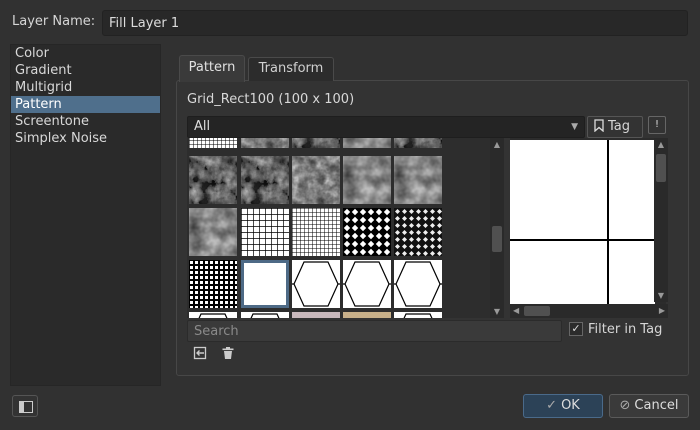 Image resolution: width=700 pixels, height=430 pixels. What do you see at coordinates (619, 126) in the screenshot?
I see `tag-button-label: Tag` at bounding box center [619, 126].